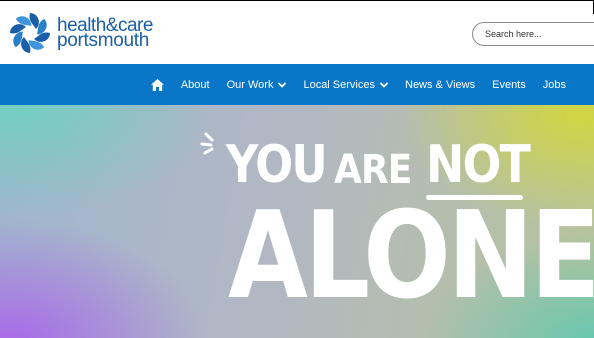 The width and height of the screenshot is (594, 338). Describe the element at coordinates (207, 143) in the screenshot. I see `emphasis-sparks-icon` at that location.